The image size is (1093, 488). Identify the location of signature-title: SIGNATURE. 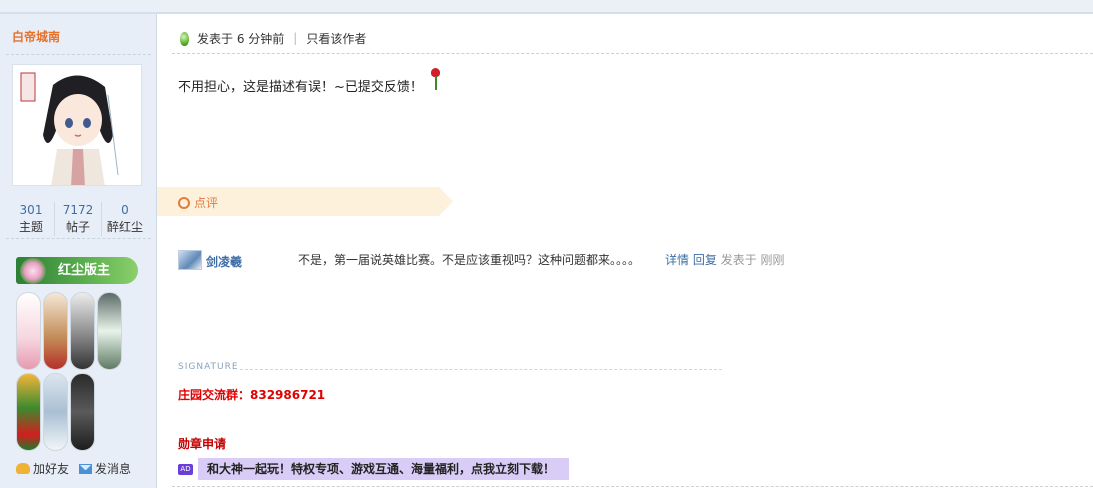
(208, 367).